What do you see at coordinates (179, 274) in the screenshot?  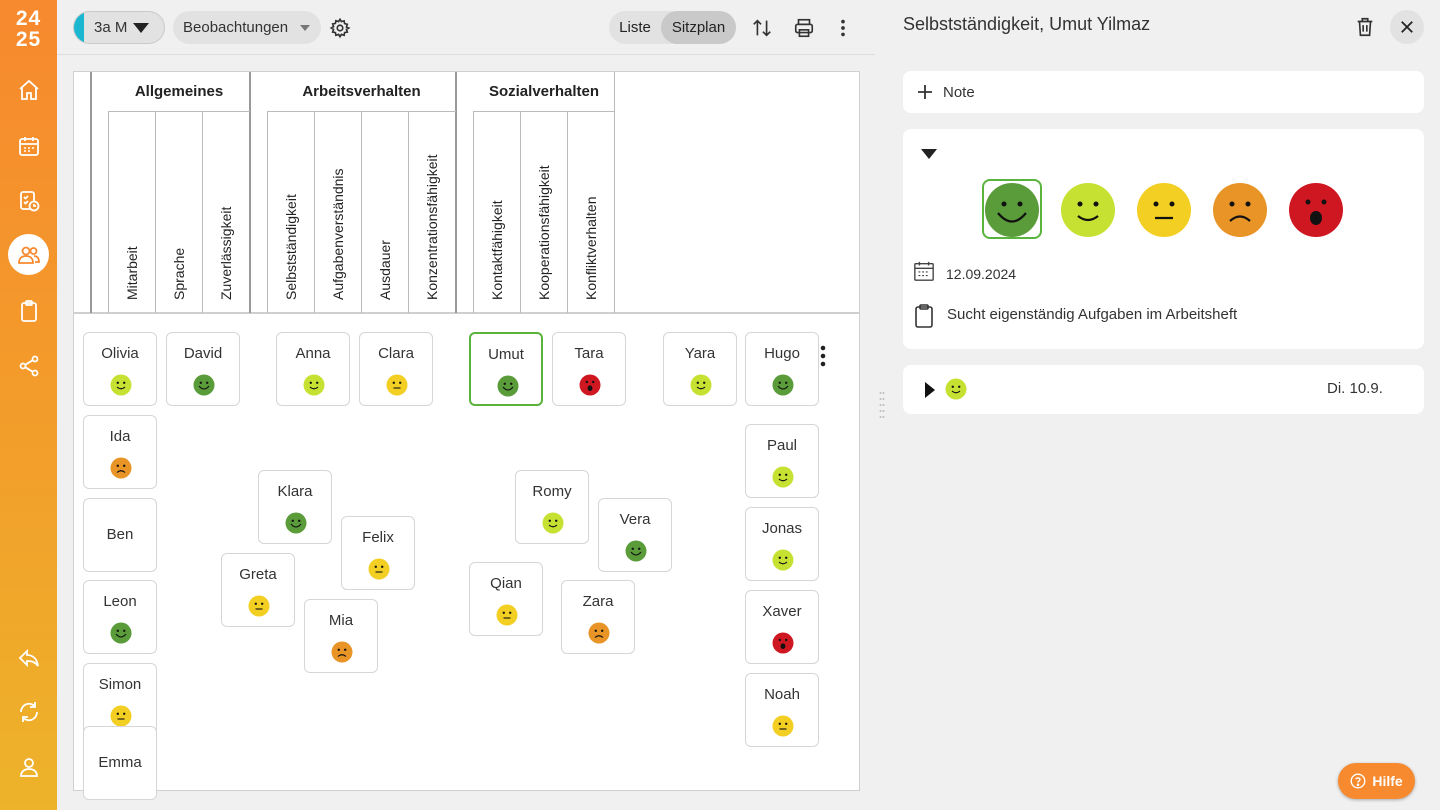 I see `column-sprache: Sprache` at bounding box center [179, 274].